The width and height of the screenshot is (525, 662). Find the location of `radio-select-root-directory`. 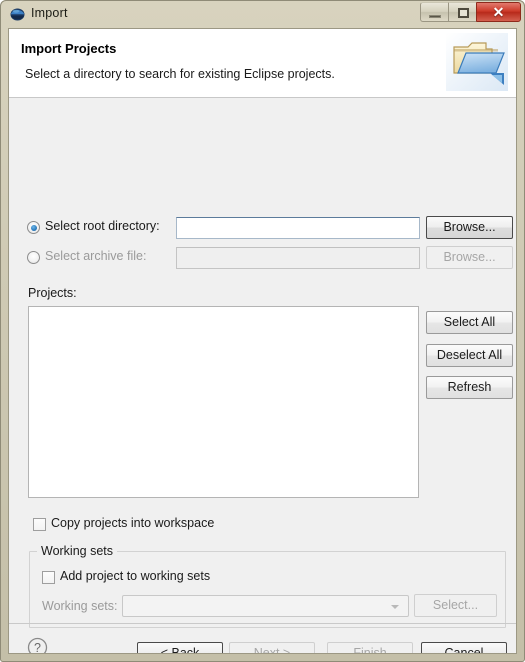

radio-select-root-directory is located at coordinates (33, 227).